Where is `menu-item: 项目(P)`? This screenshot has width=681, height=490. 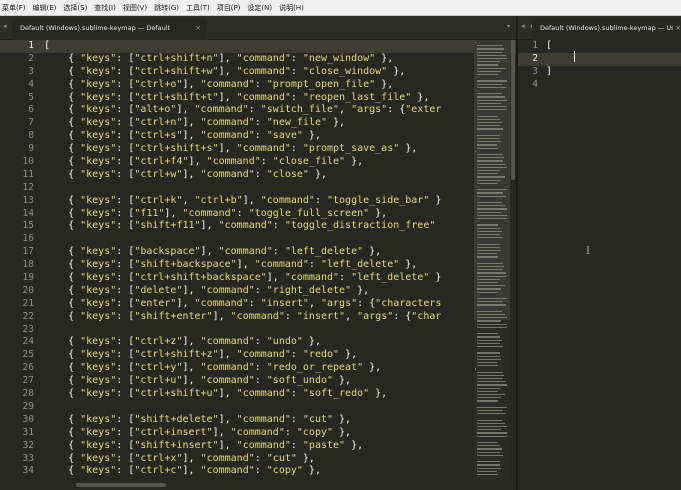 menu-item: 项目(P) is located at coordinates (229, 8).